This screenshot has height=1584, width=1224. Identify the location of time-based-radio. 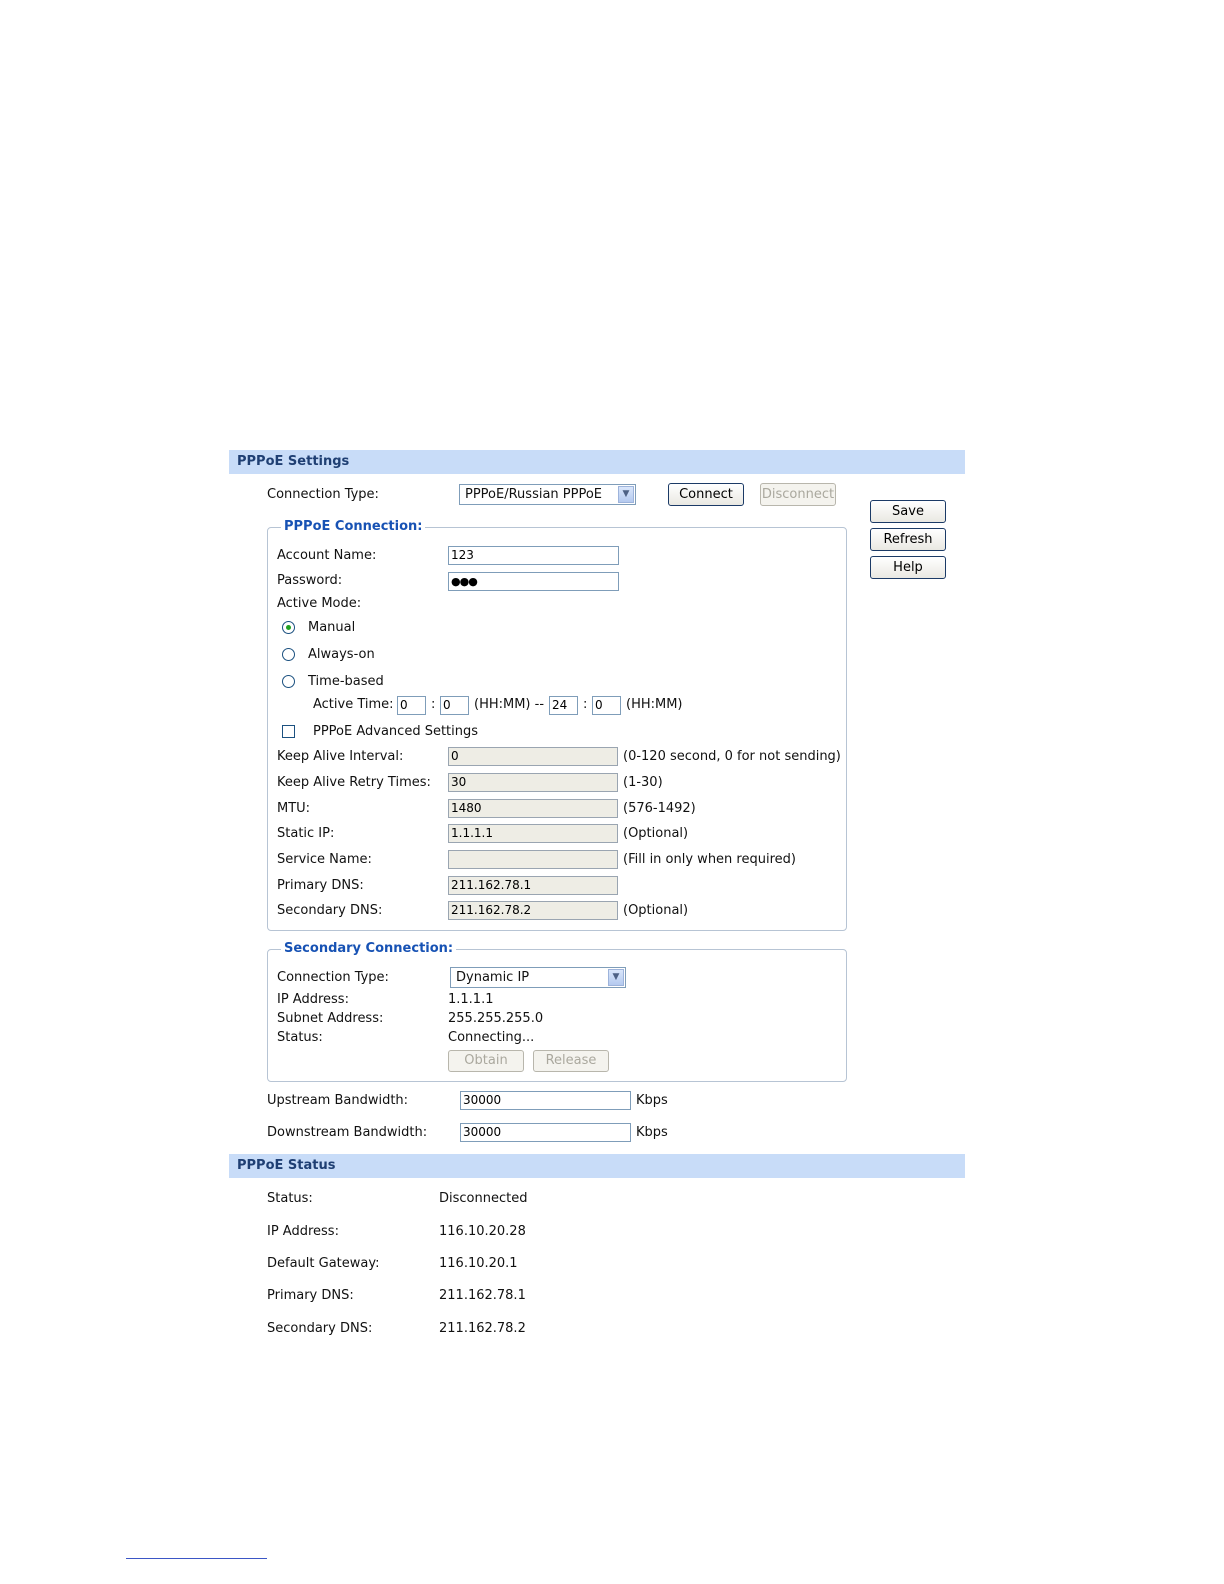
(288, 681).